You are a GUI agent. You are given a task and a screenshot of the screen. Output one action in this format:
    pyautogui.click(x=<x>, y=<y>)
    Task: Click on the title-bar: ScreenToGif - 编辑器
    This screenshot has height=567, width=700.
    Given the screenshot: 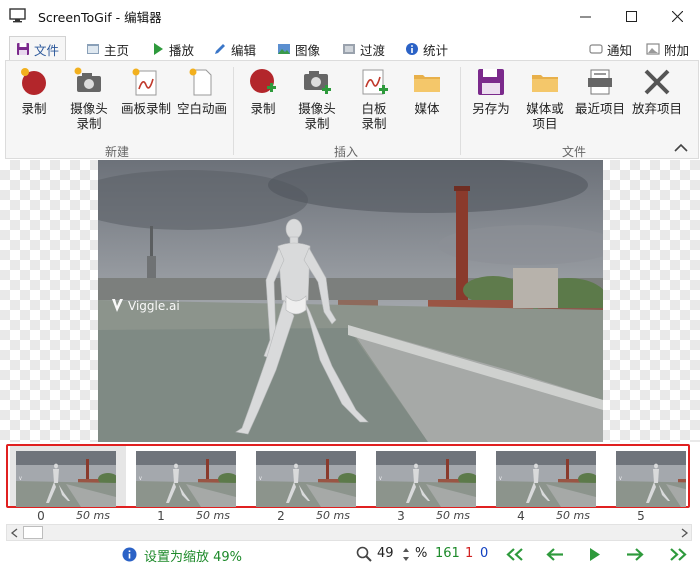 What is the action you would take?
    pyautogui.click(x=350, y=16)
    